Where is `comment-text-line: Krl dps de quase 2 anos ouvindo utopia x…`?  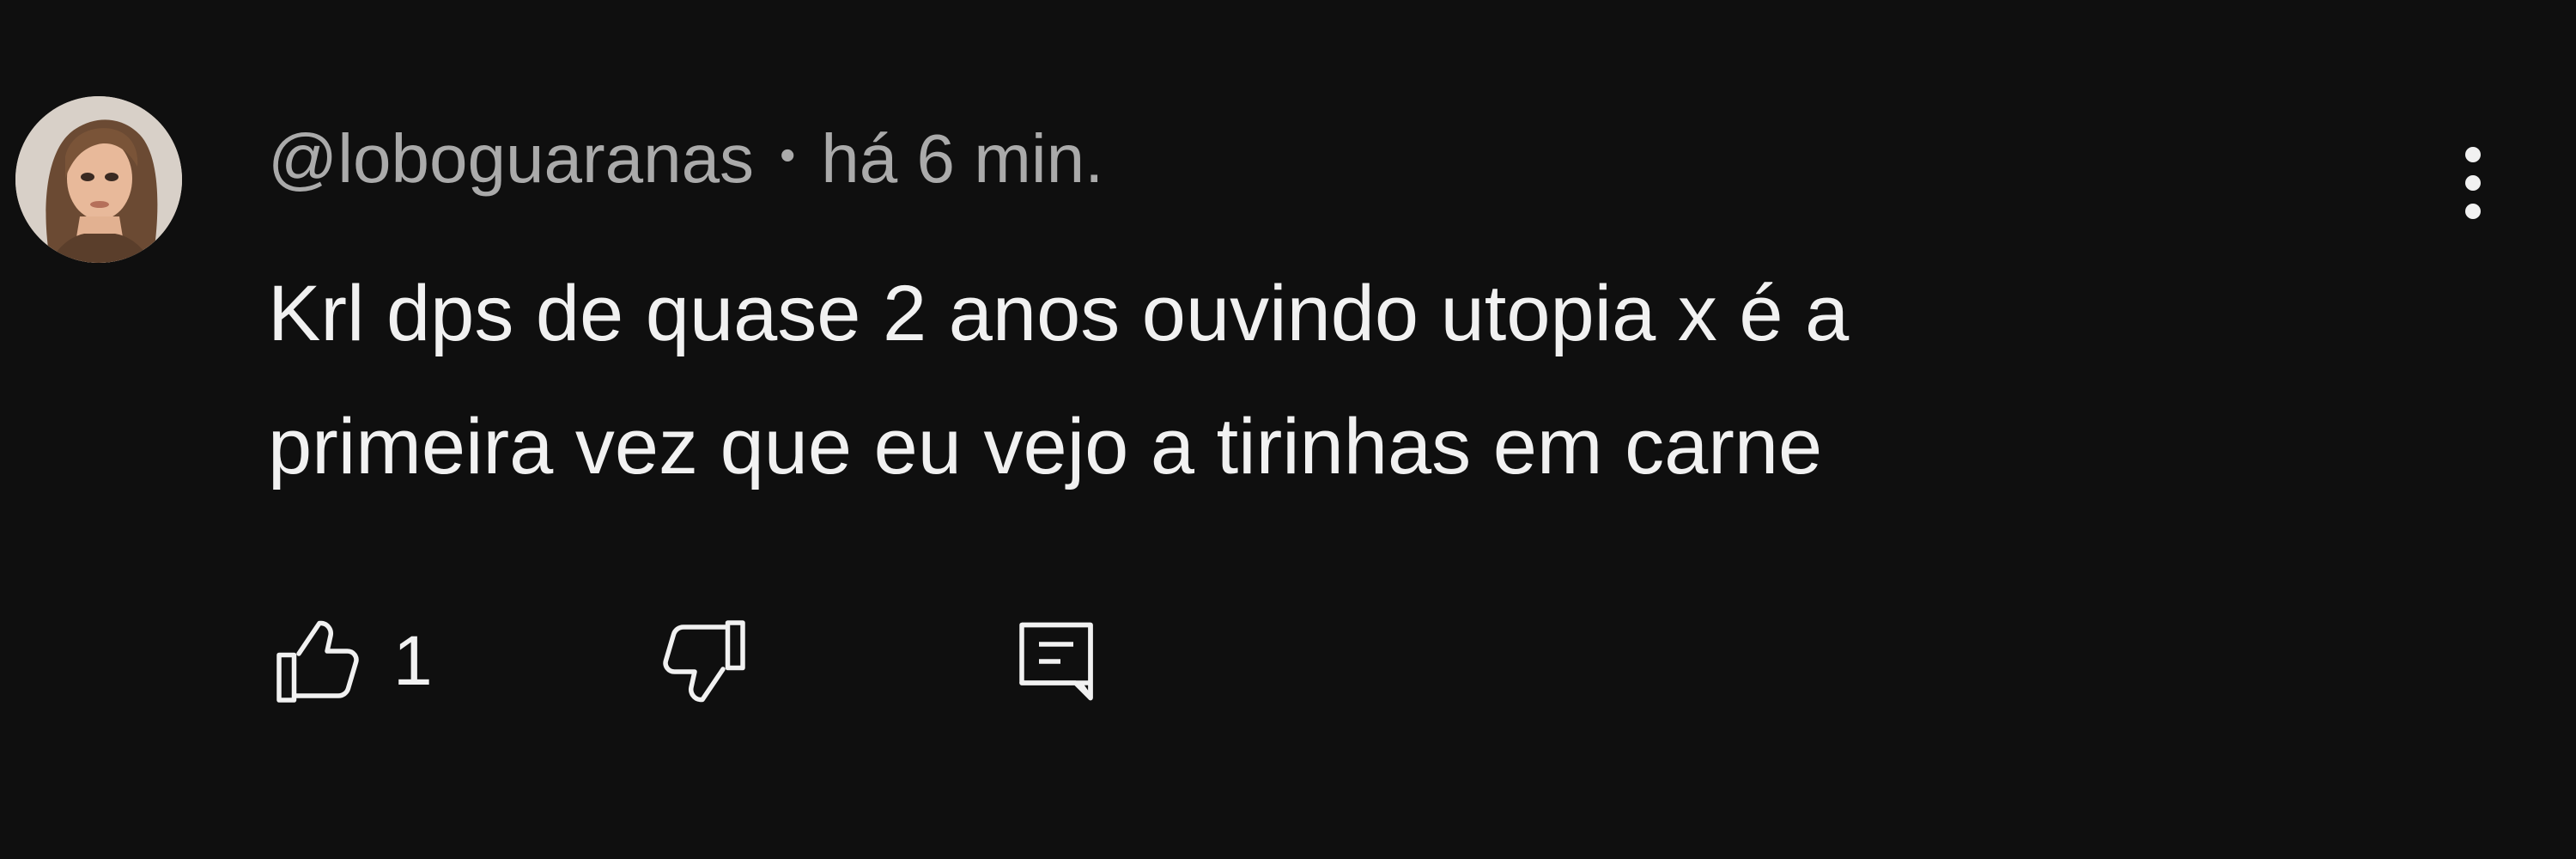 comment-text-line: Krl dps de quase 2 anos ouvindo utopia x… is located at coordinates (1059, 314).